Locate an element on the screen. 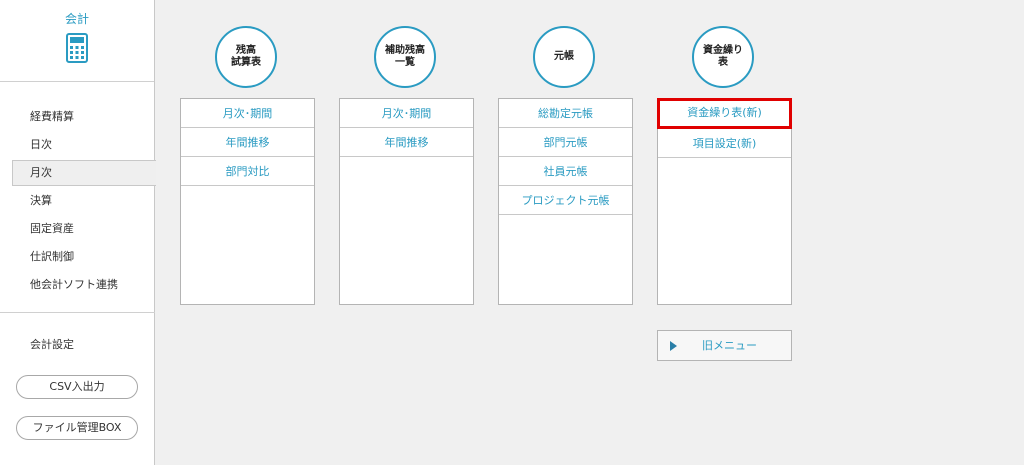 The width and height of the screenshot is (1024, 465). menu-link: 社員元帳 is located at coordinates (565, 171).